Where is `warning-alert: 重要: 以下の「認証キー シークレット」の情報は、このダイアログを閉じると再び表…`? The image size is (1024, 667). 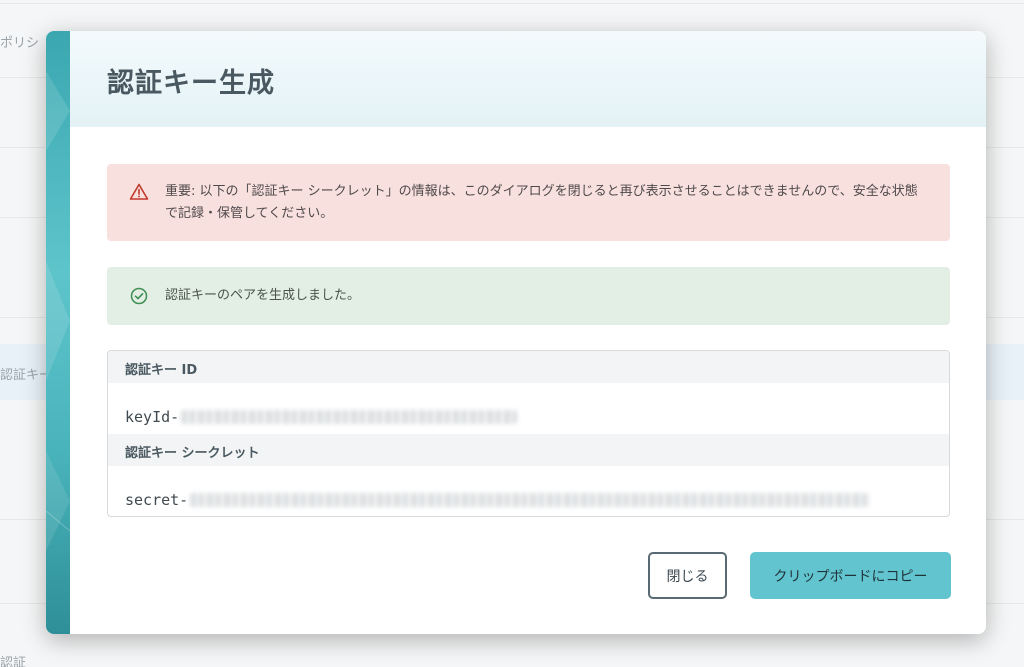 warning-alert: 重要: 以下の「認証キー シークレット」の情報は、このダイアログを閉じると再び表… is located at coordinates (528, 202).